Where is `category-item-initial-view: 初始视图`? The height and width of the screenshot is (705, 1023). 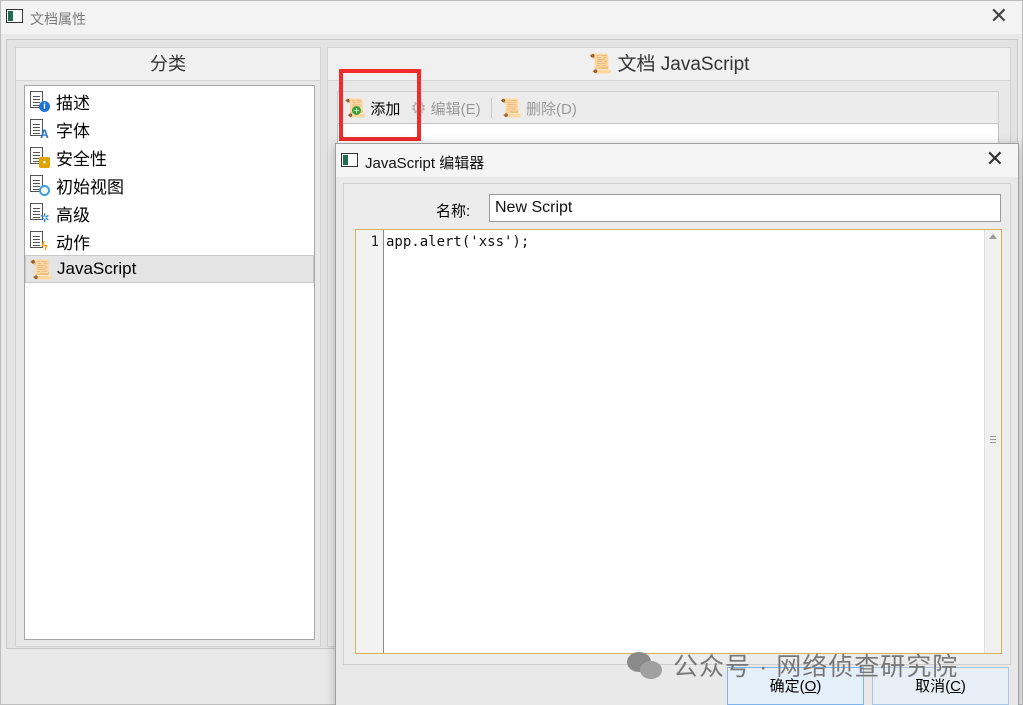 category-item-initial-view: 初始视图 is located at coordinates (169, 185).